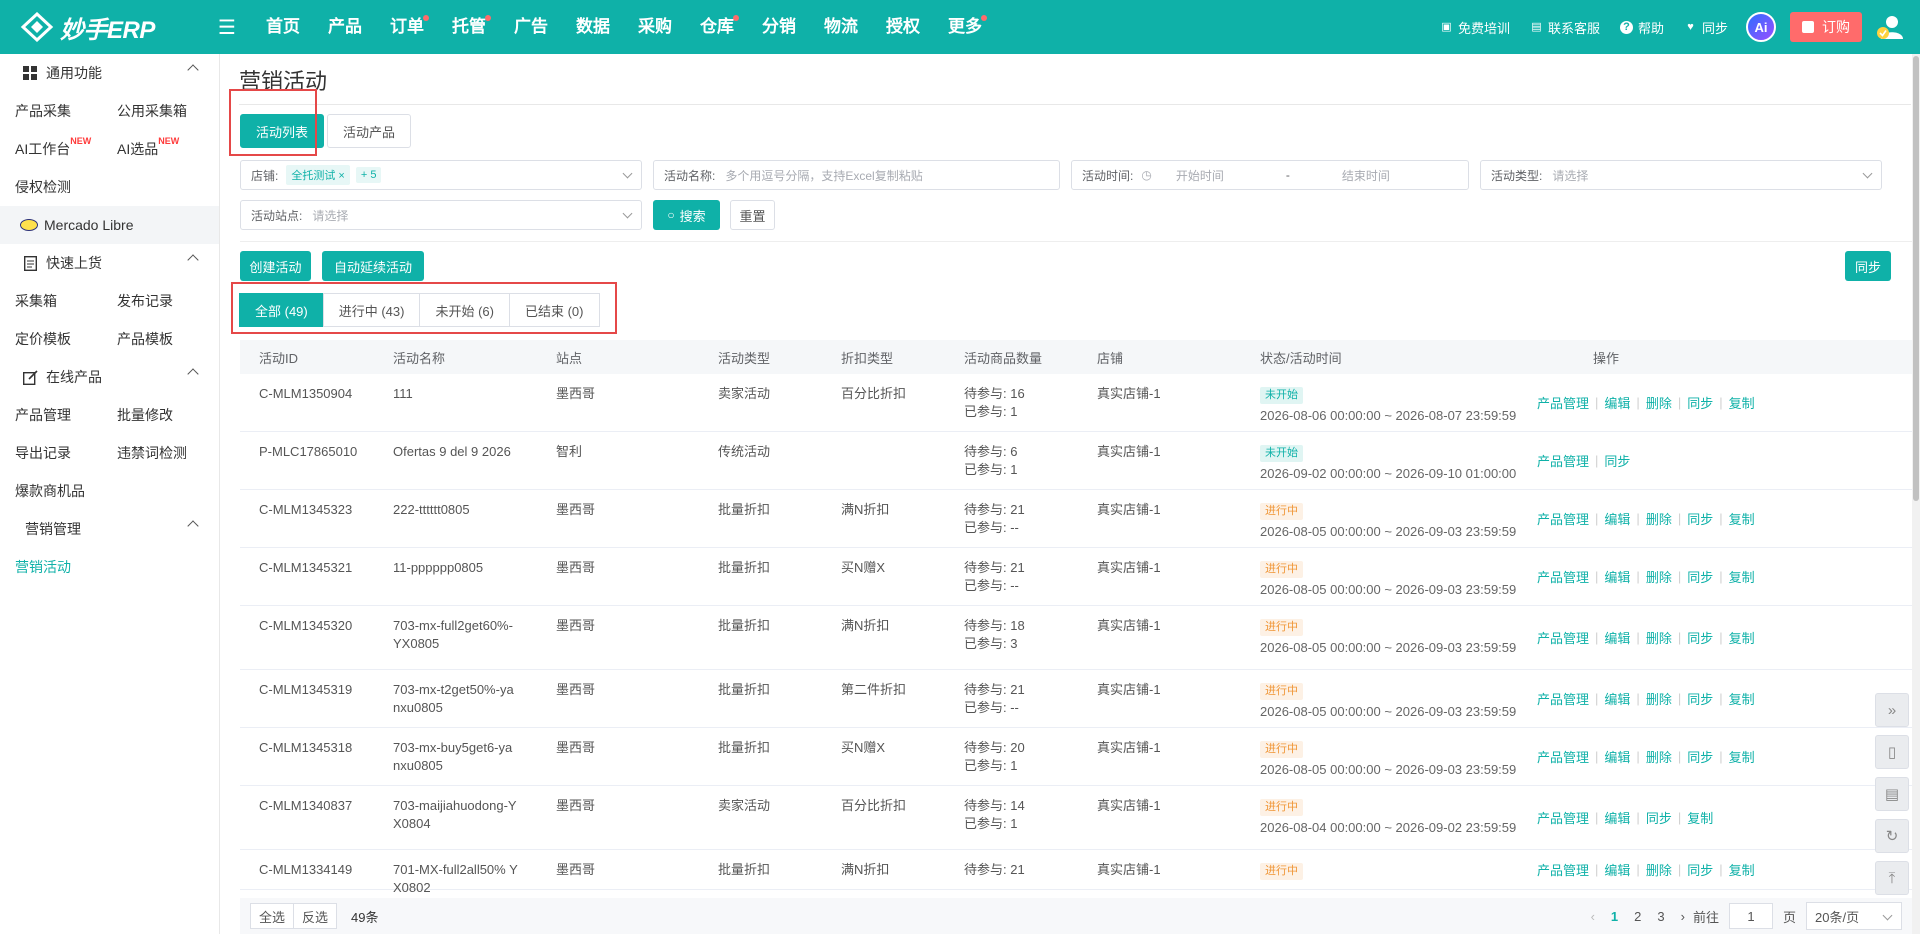  What do you see at coordinates (1660, 916) in the screenshot?
I see `page-3: 3` at bounding box center [1660, 916].